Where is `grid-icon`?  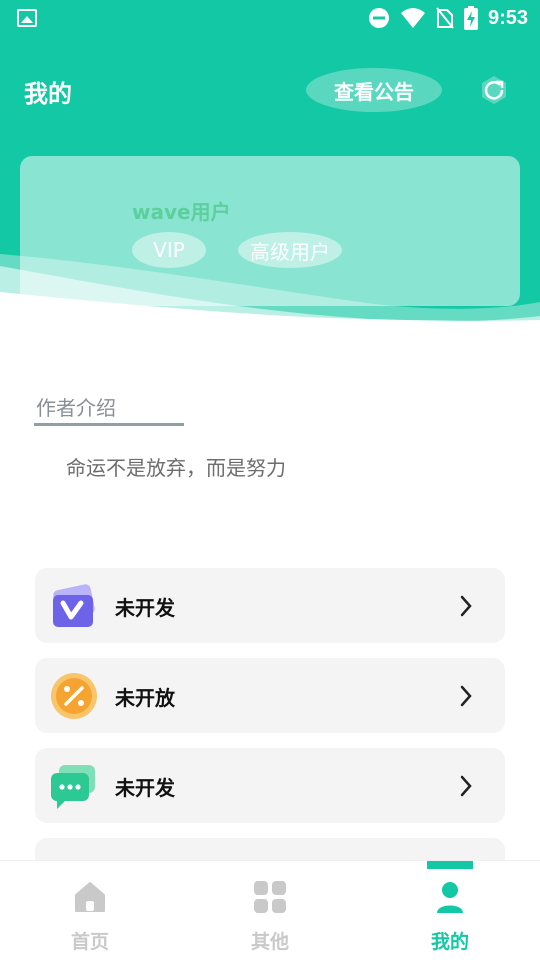 grid-icon is located at coordinates (270, 897).